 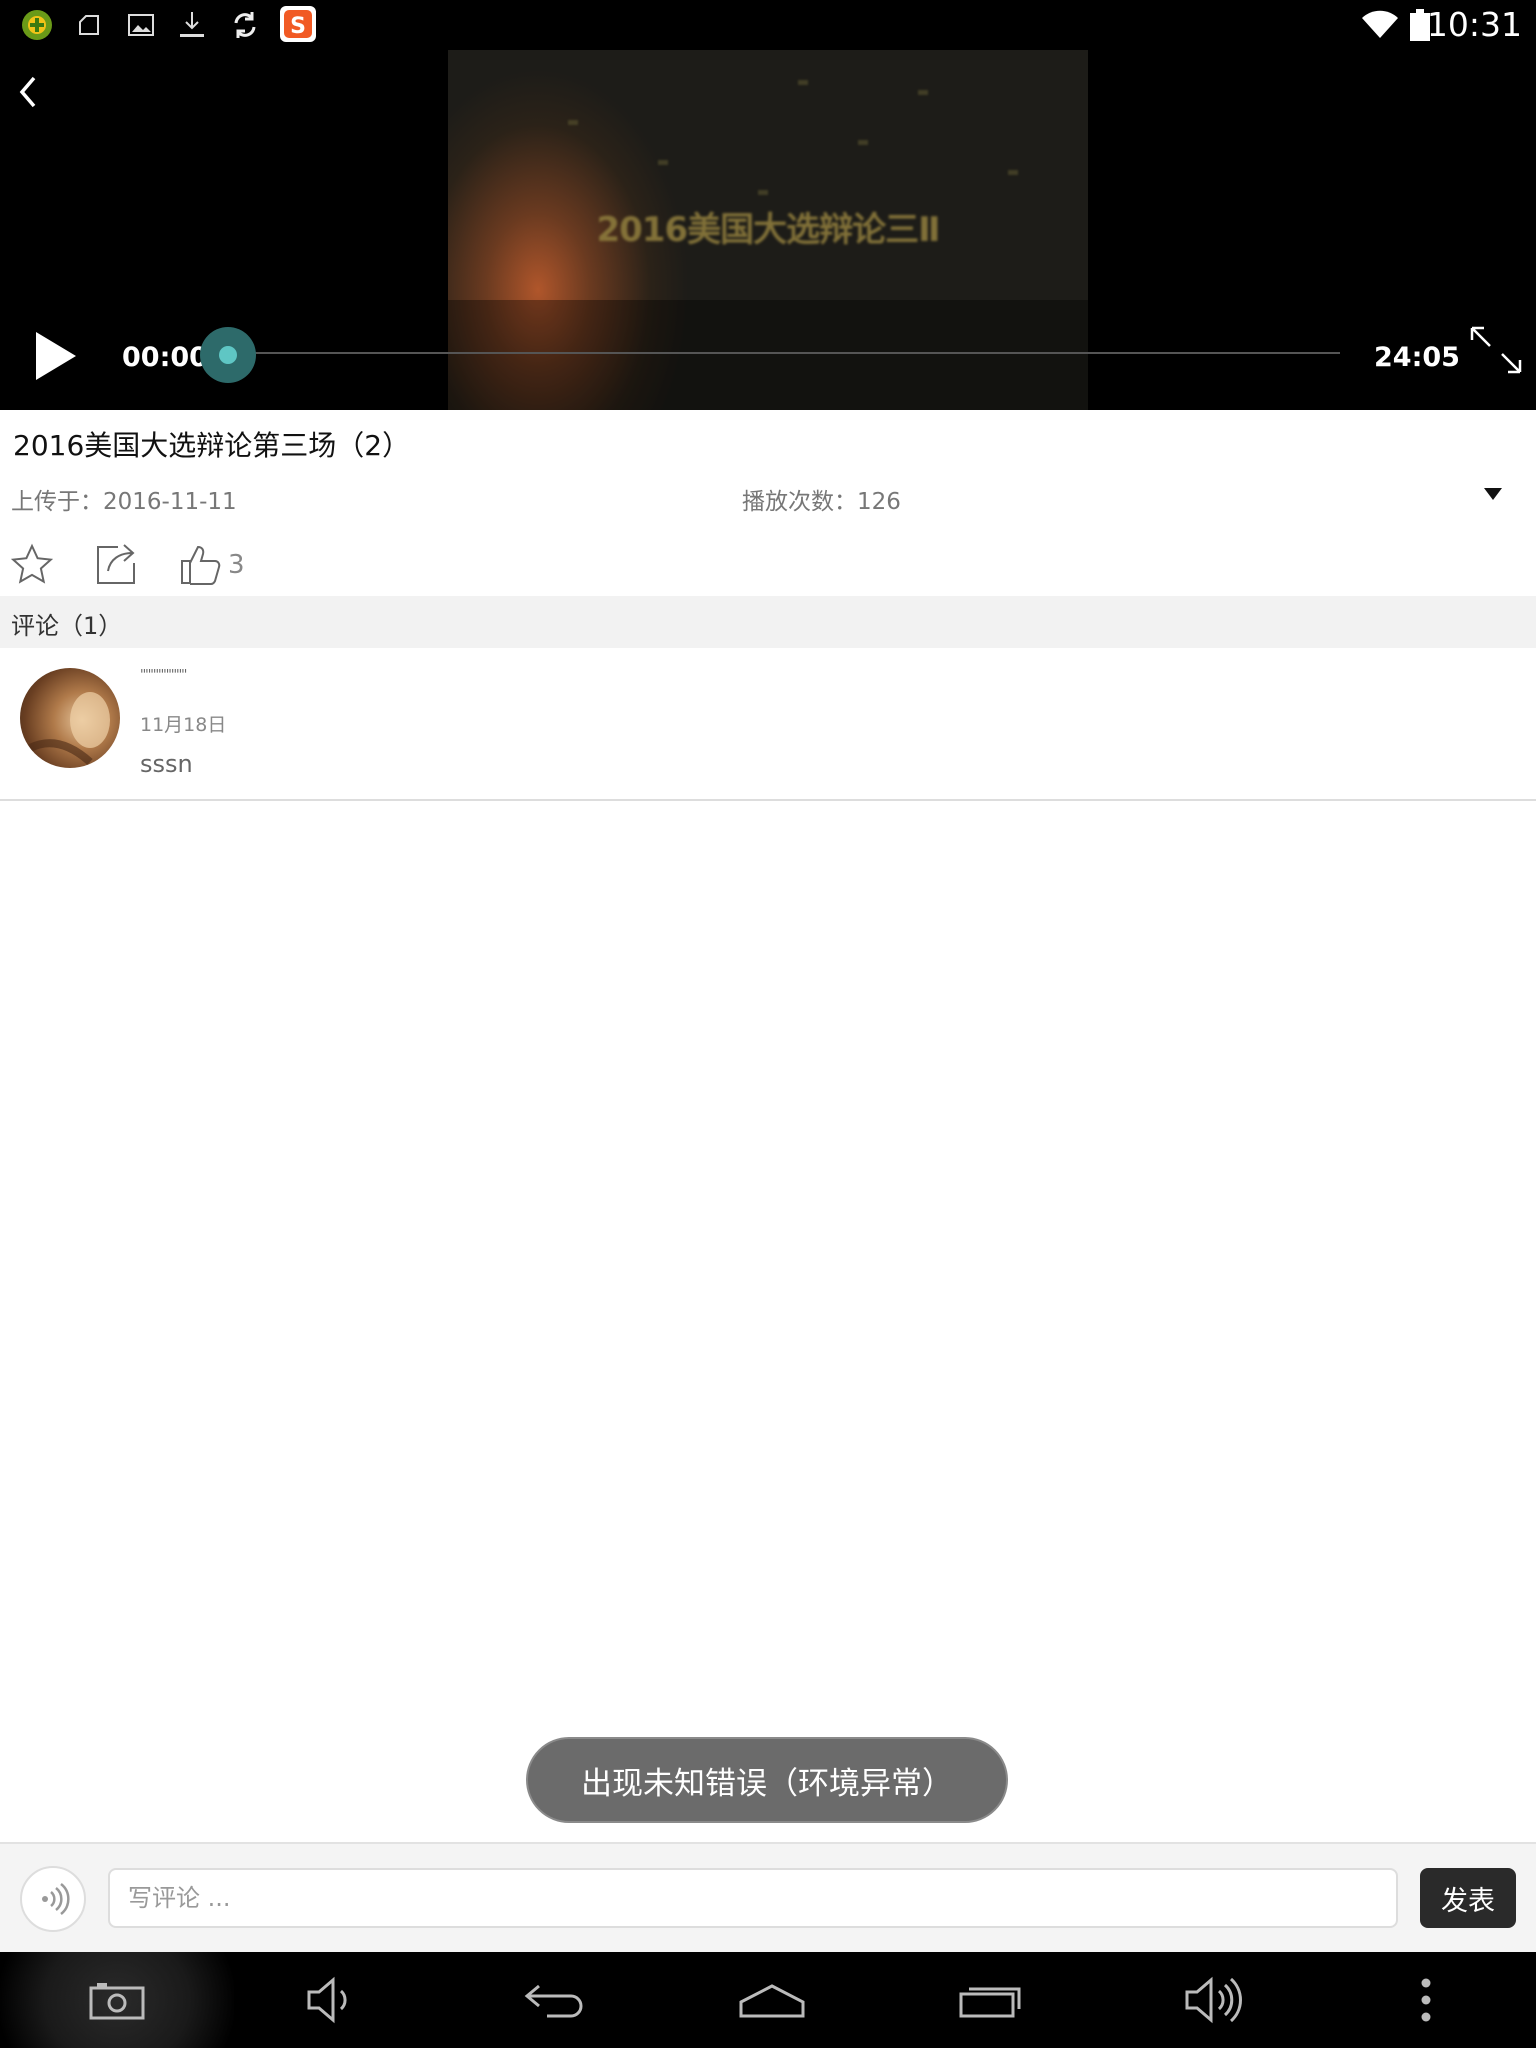 What do you see at coordinates (245, 25) in the screenshot?
I see `sync-icon` at bounding box center [245, 25].